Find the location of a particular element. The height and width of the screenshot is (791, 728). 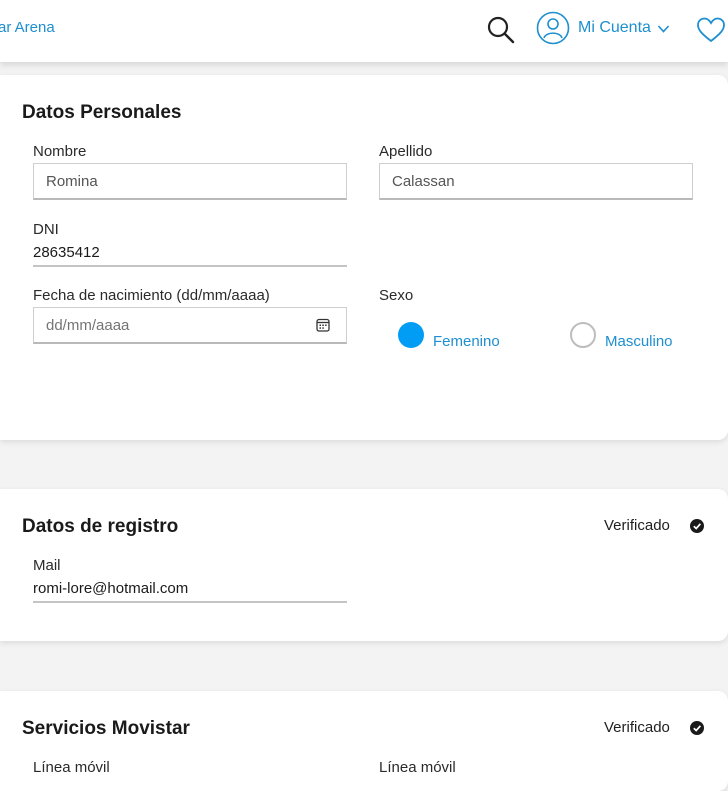

sexo-label: Sexo is located at coordinates (396, 295).